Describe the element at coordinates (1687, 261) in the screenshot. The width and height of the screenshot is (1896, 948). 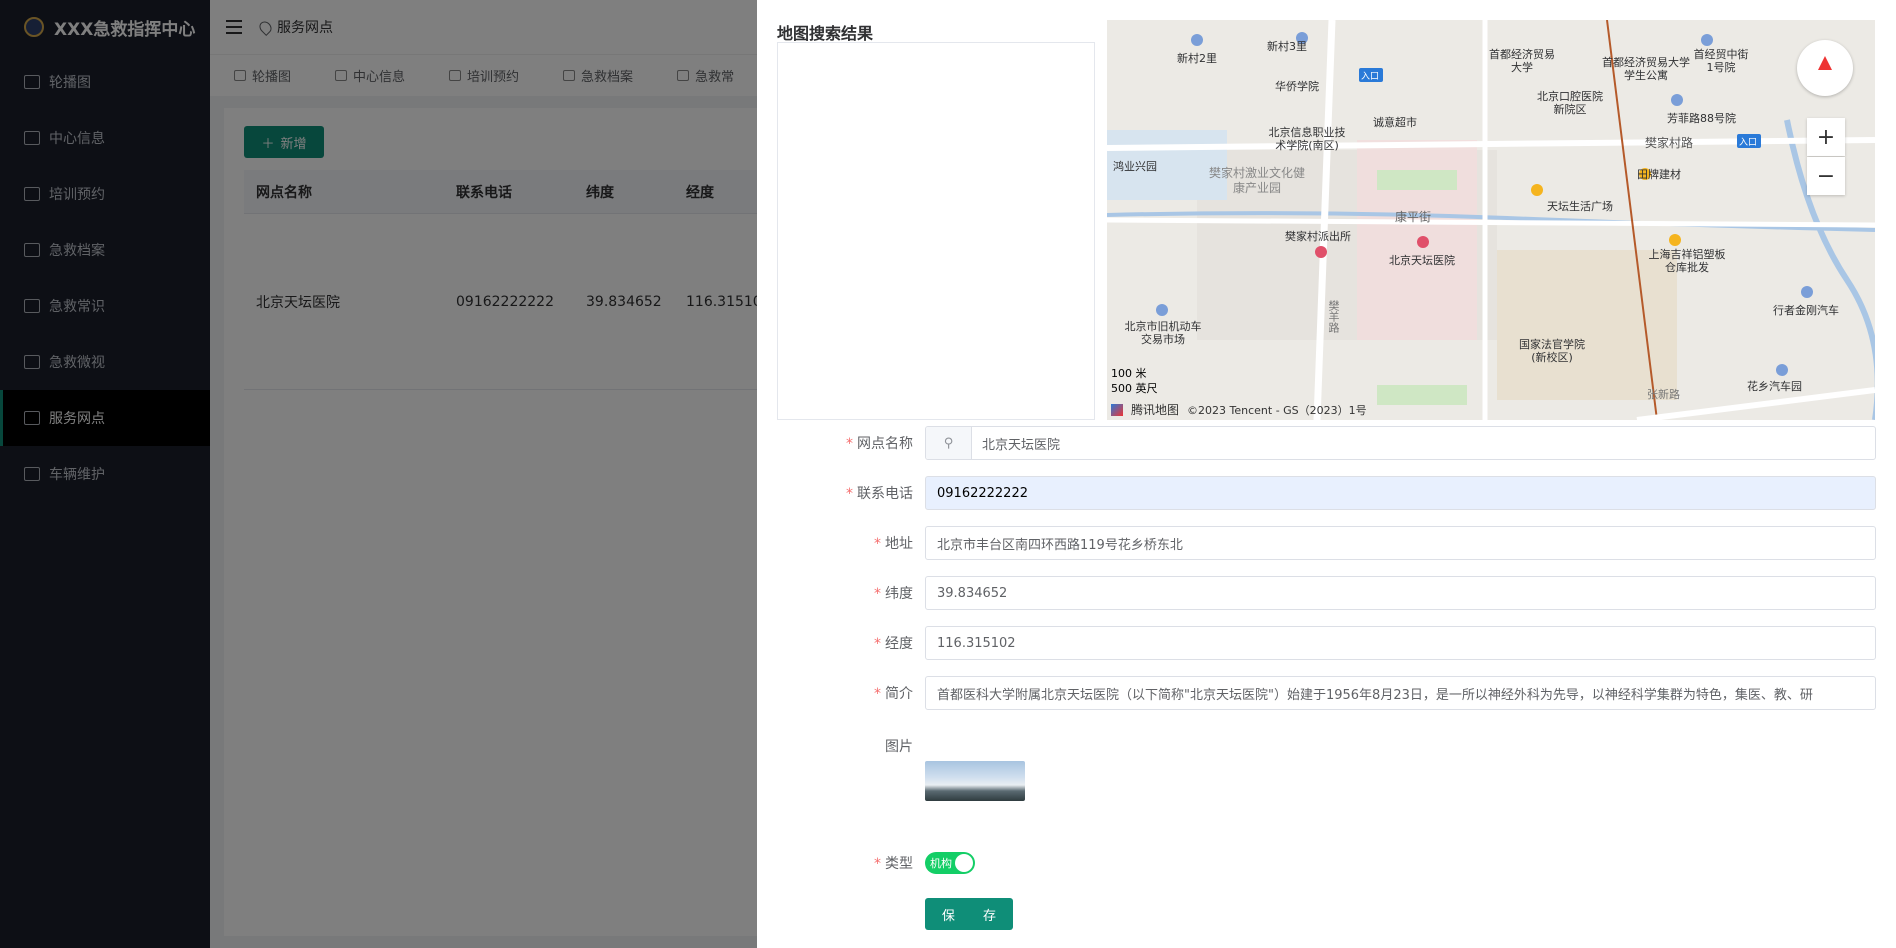
I see `map-label: 上海吉祥铝塑板仓库批发` at that location.